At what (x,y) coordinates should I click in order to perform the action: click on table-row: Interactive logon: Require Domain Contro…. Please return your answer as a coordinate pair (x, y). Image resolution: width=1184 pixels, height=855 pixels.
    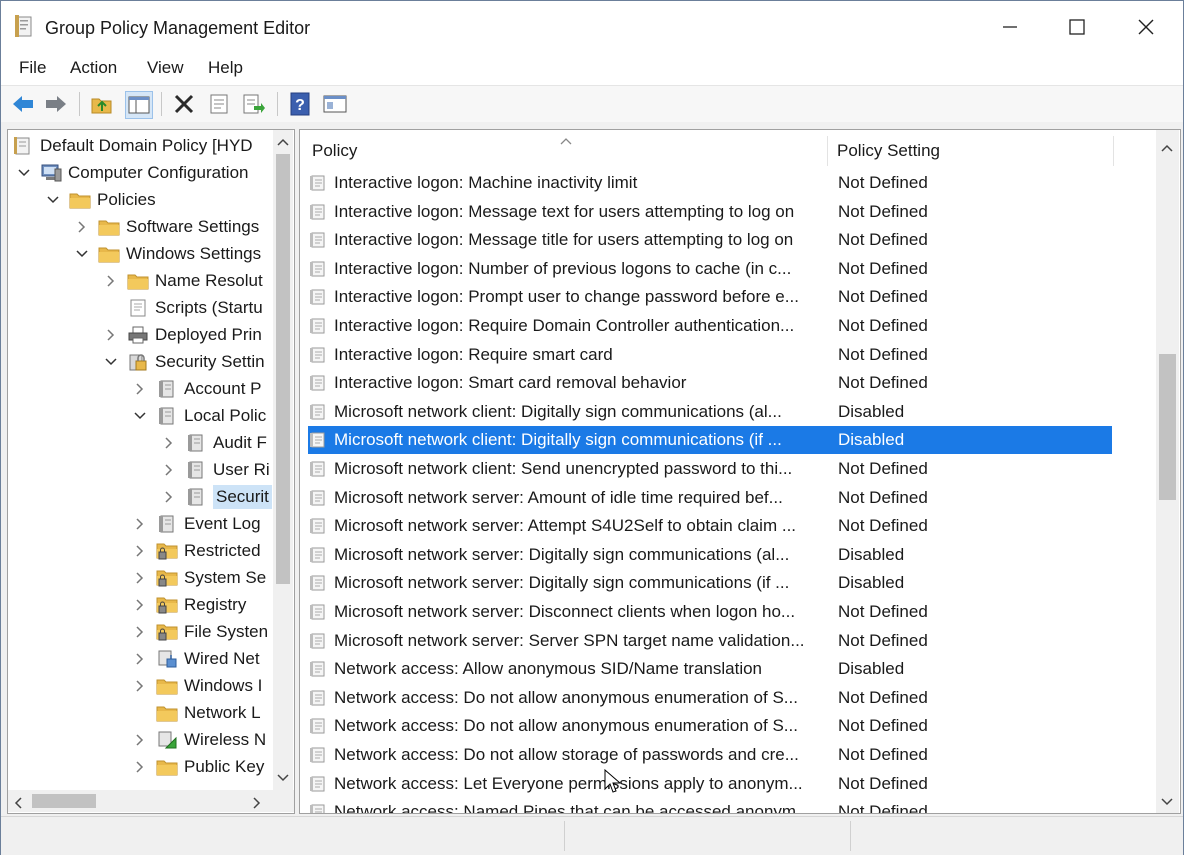
    Looking at the image, I should click on (710, 326).